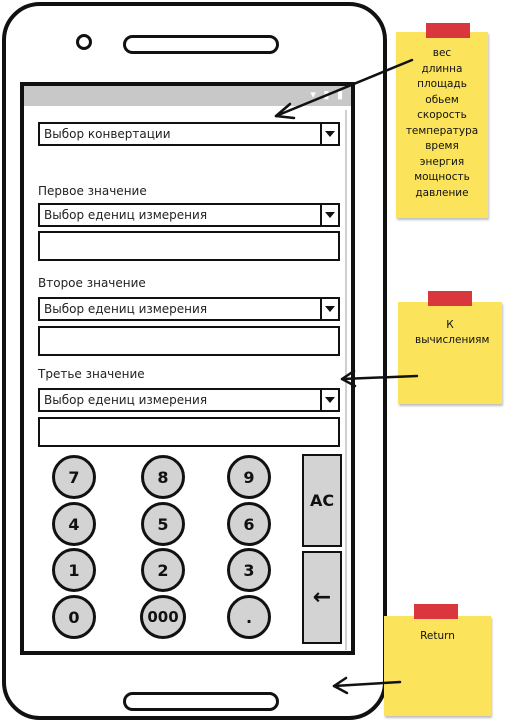  Describe the element at coordinates (367, 684) in the screenshot. I see `arrow-to-home` at that location.